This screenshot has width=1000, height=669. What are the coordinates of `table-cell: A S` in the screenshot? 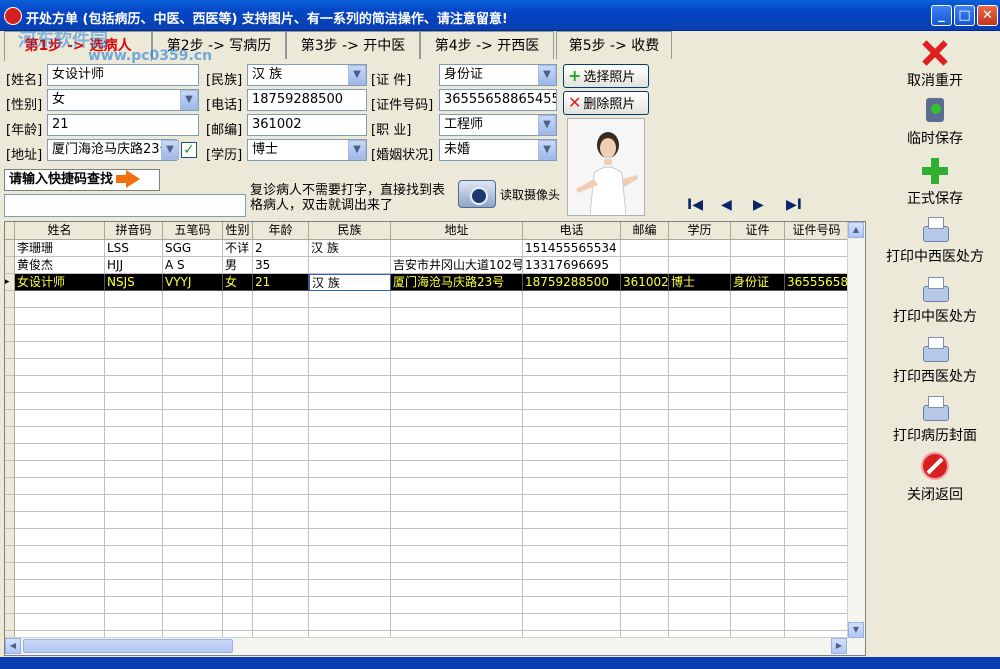 It's located at (193, 265).